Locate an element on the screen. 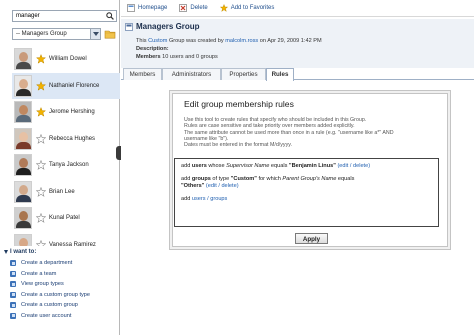 The image size is (474, 335). person-name: Jerome Hershing is located at coordinates (72, 112).